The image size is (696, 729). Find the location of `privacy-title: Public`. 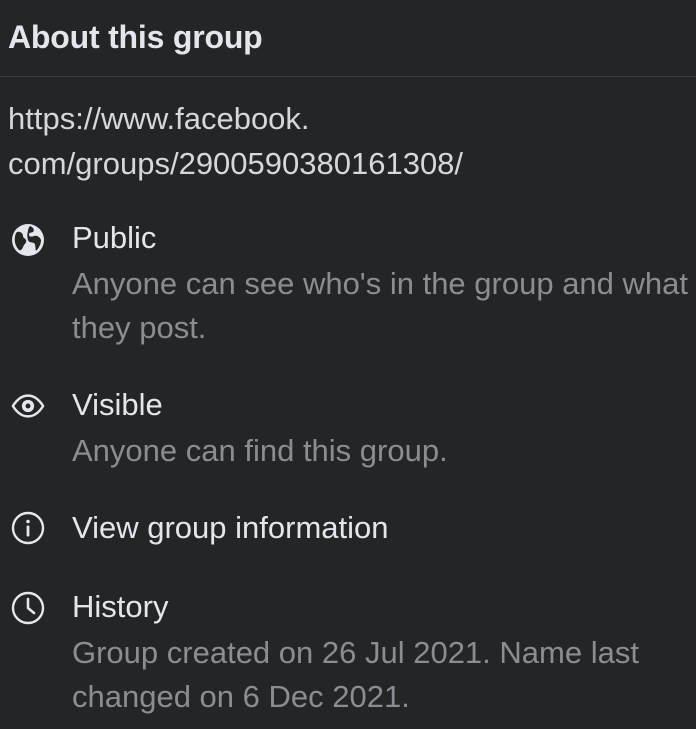

privacy-title: Public is located at coordinates (114, 237).